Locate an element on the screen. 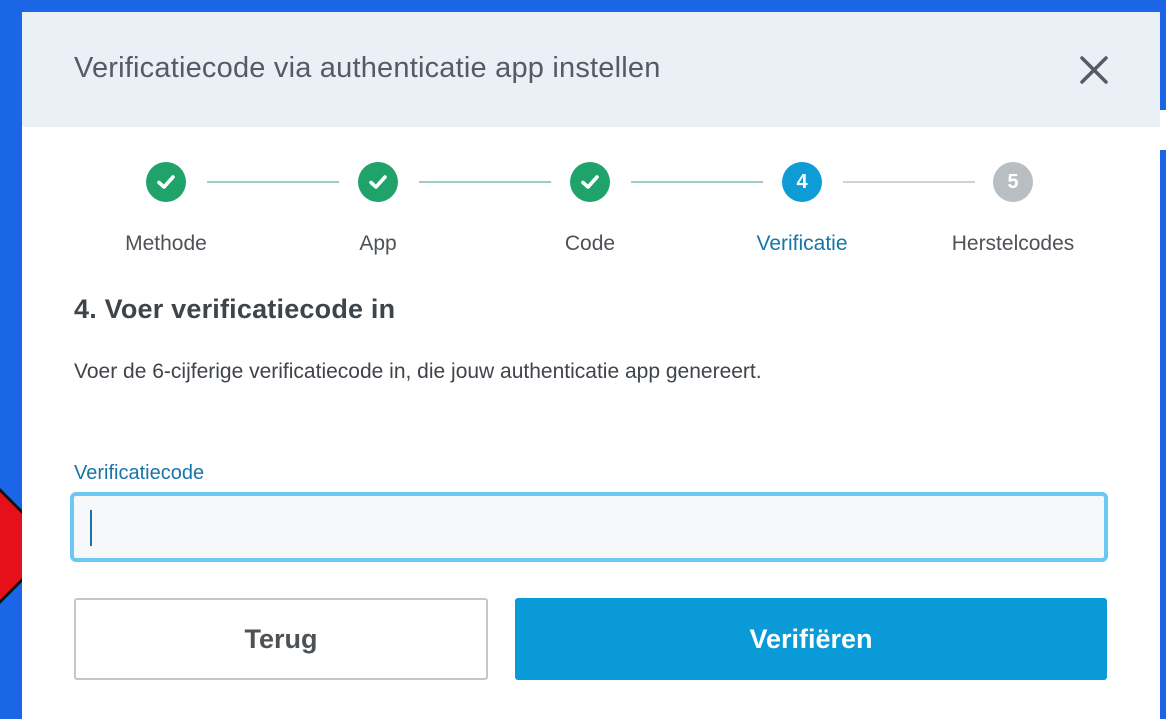  text-caret is located at coordinates (91, 528).